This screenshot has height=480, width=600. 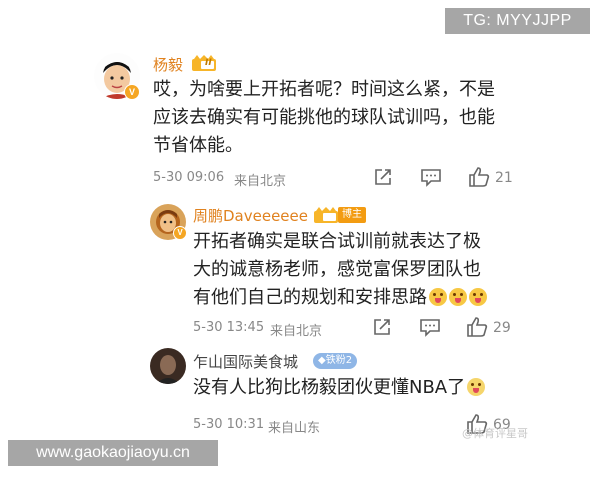 I want to click on comment-location: 来自山东, so click(x=294, y=428).